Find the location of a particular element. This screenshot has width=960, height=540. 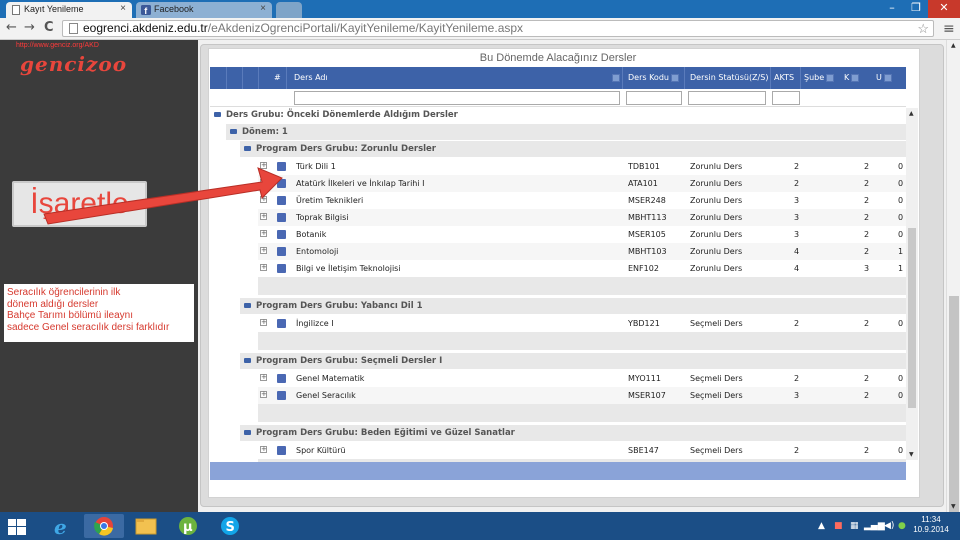

windows-start-icon is located at coordinates (17, 527).